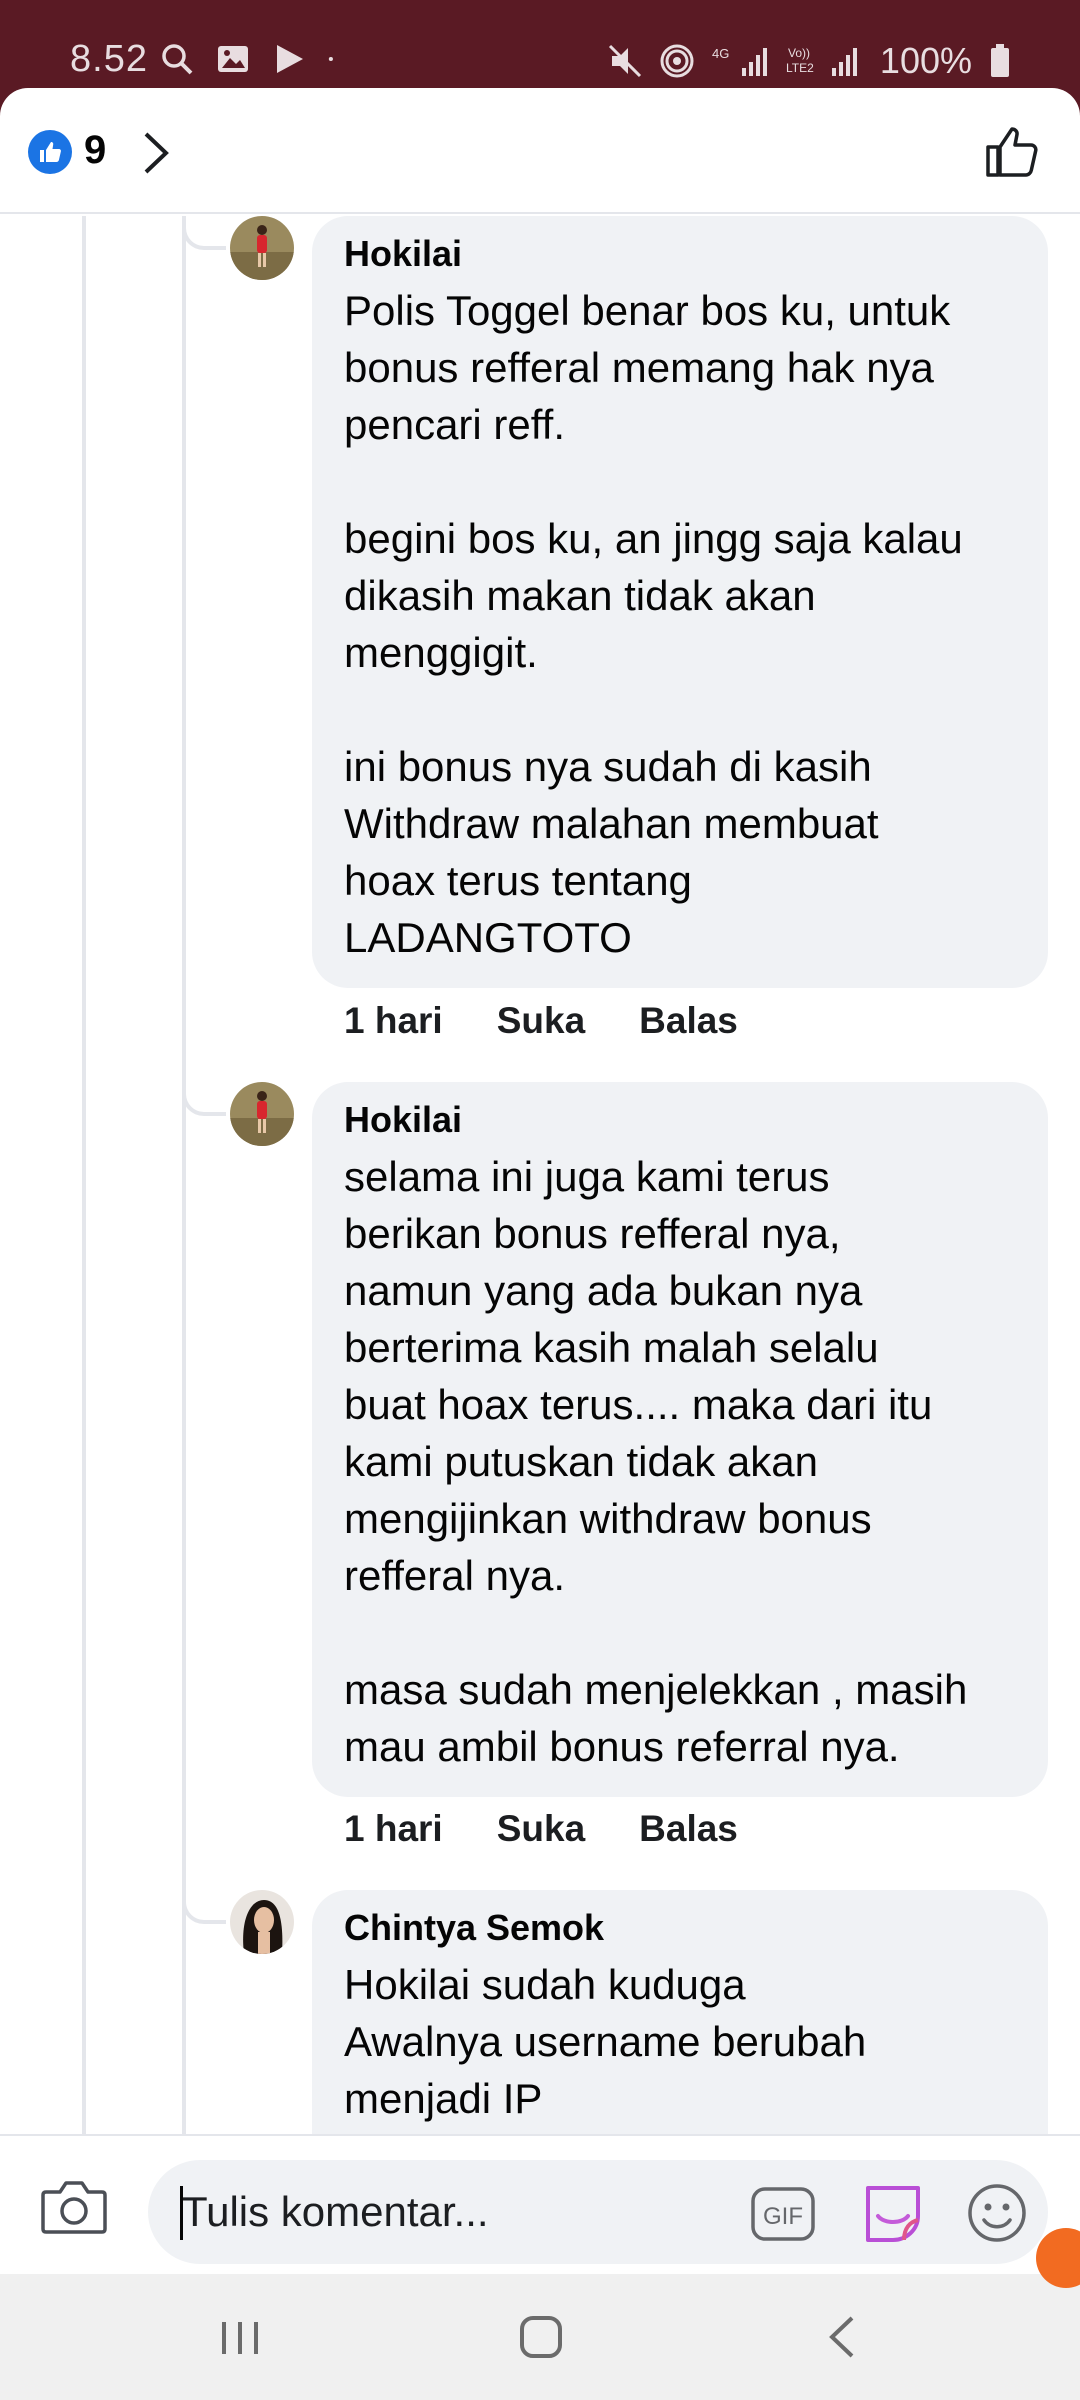 The width and height of the screenshot is (1080, 2400). Describe the element at coordinates (720, 53) in the screenshot. I see `svg-text: 4G` at that location.